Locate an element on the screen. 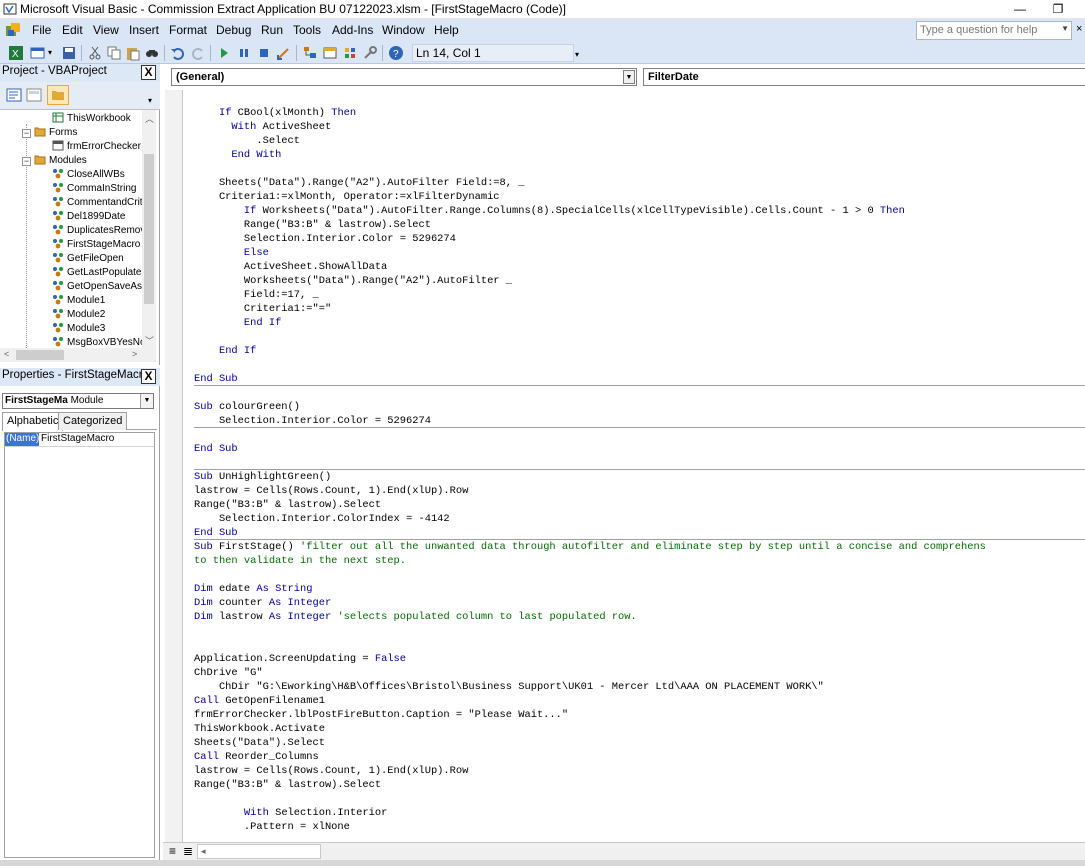  scroll-down-arrow-icon: ﹀ is located at coordinates (149, 340).